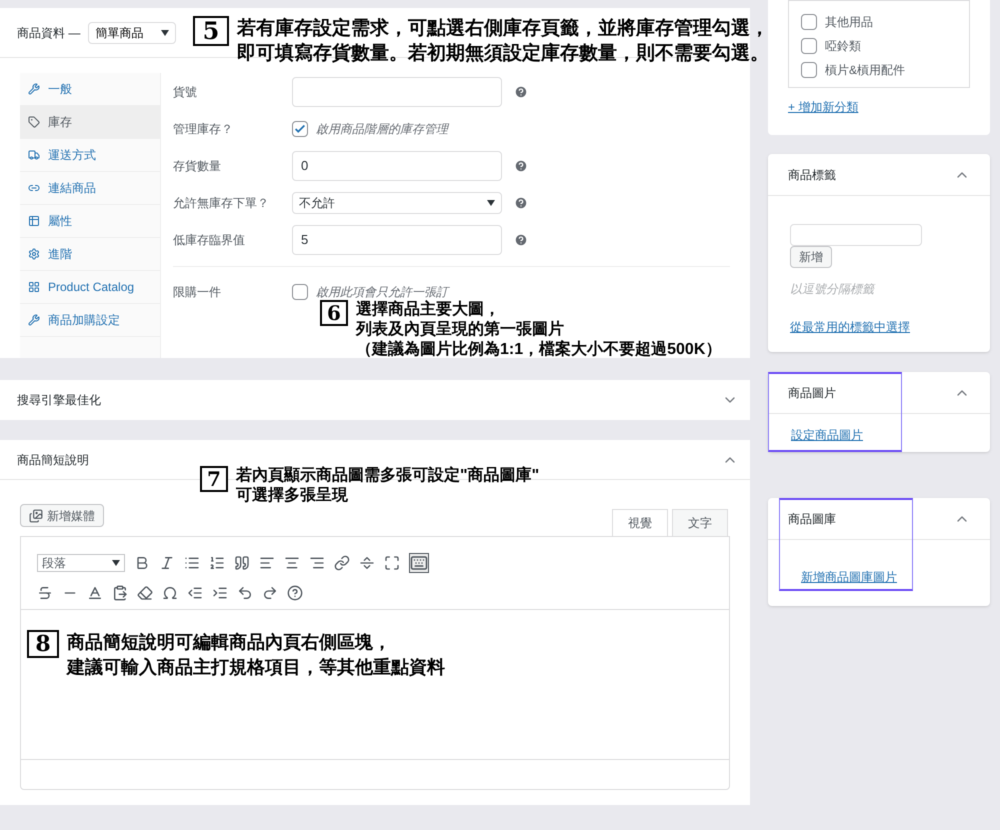 This screenshot has width=1000, height=830. I want to click on align-left-icon, so click(267, 563).